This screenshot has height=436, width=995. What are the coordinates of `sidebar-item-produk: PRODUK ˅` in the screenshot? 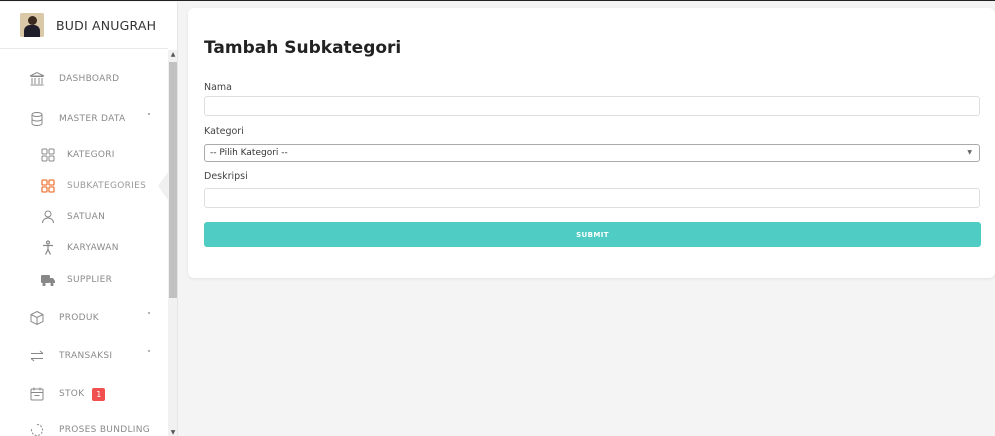 It's located at (84, 318).